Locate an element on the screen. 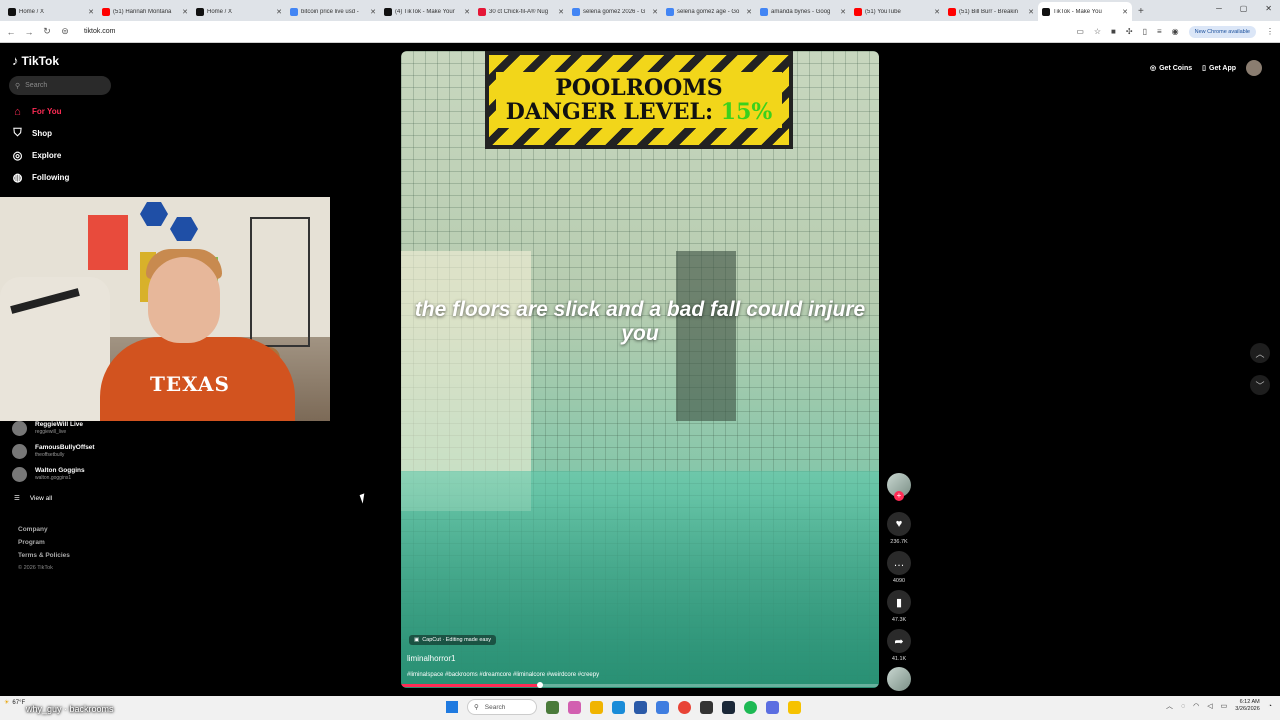 Image resolution: width=1280 pixels, height=720 pixels. browser-tab: (51) Bill Burr - Breakin ✕ is located at coordinates (991, 11).